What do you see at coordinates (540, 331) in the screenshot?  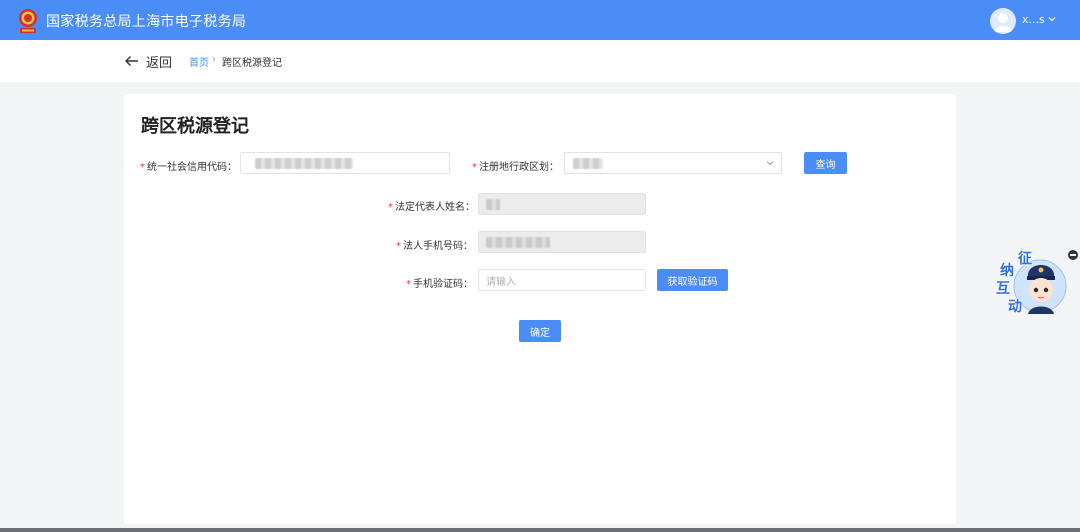 I see `confirm-button: 确定` at bounding box center [540, 331].